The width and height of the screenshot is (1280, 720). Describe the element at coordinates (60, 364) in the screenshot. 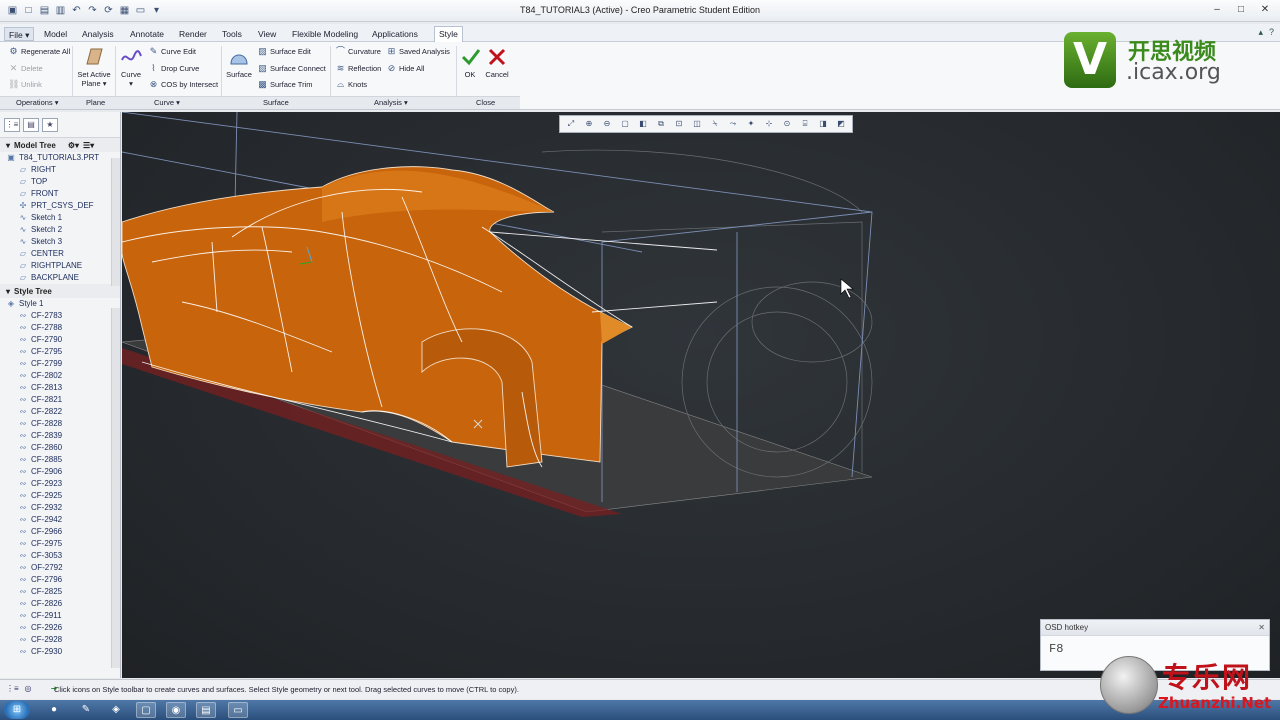

I see `style-tree-item: ∾ CF-2799` at that location.